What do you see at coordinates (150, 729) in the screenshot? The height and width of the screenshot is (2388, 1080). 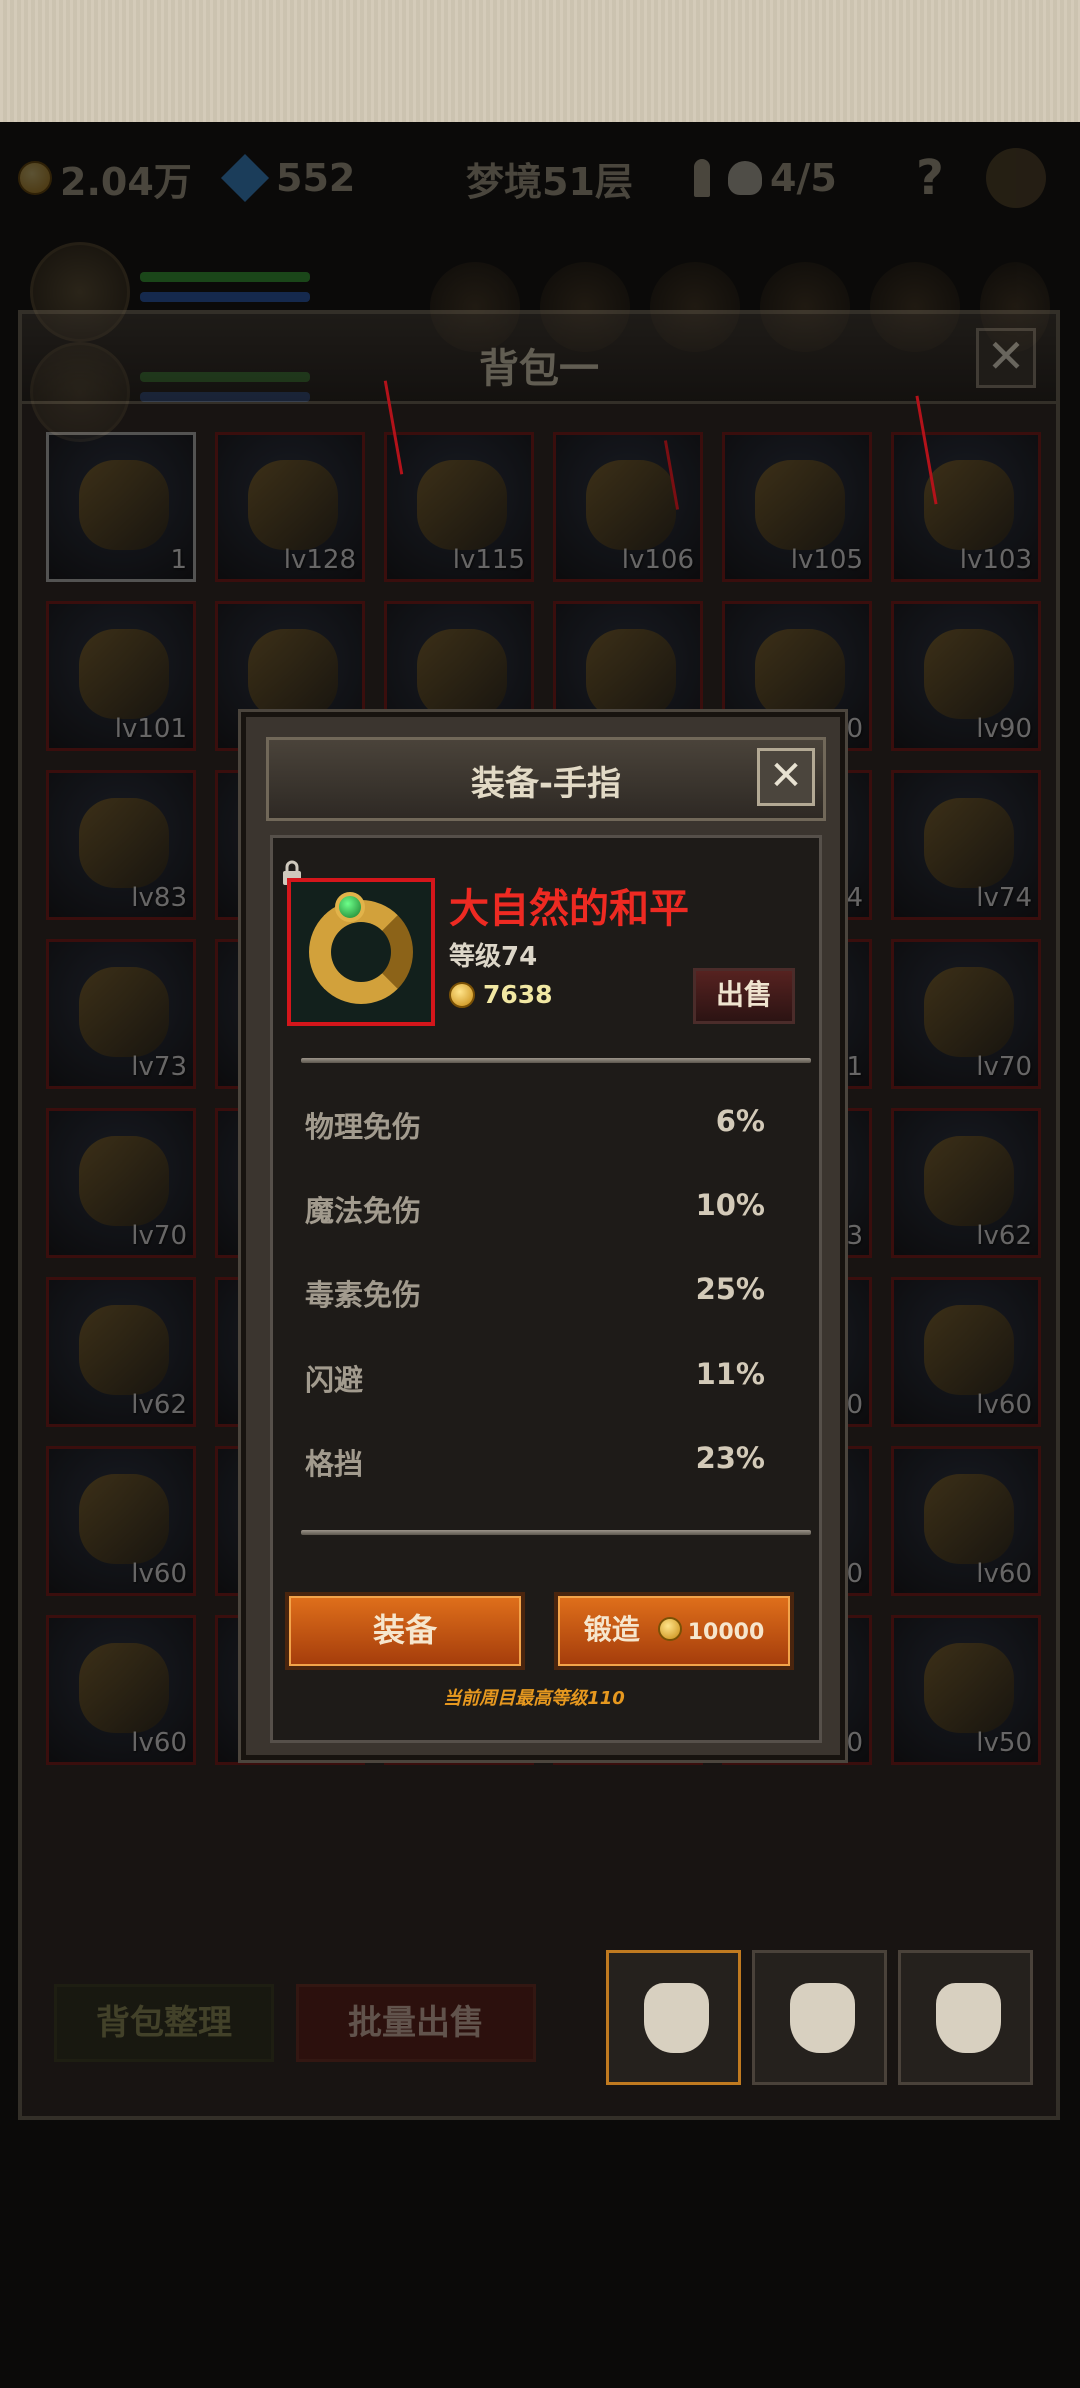 I see `slot-level: lv101` at bounding box center [150, 729].